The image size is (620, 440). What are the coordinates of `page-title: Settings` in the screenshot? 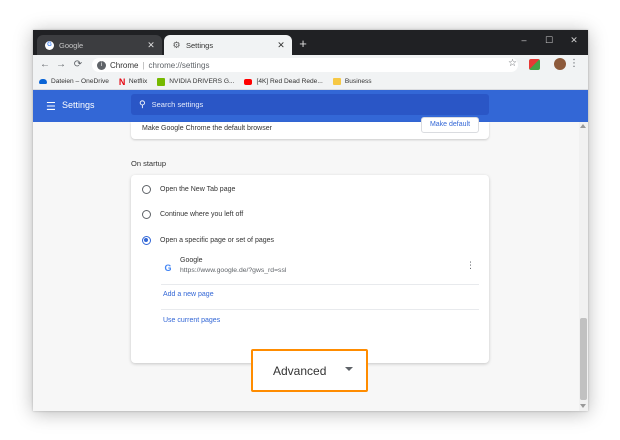 It's located at (78, 105).